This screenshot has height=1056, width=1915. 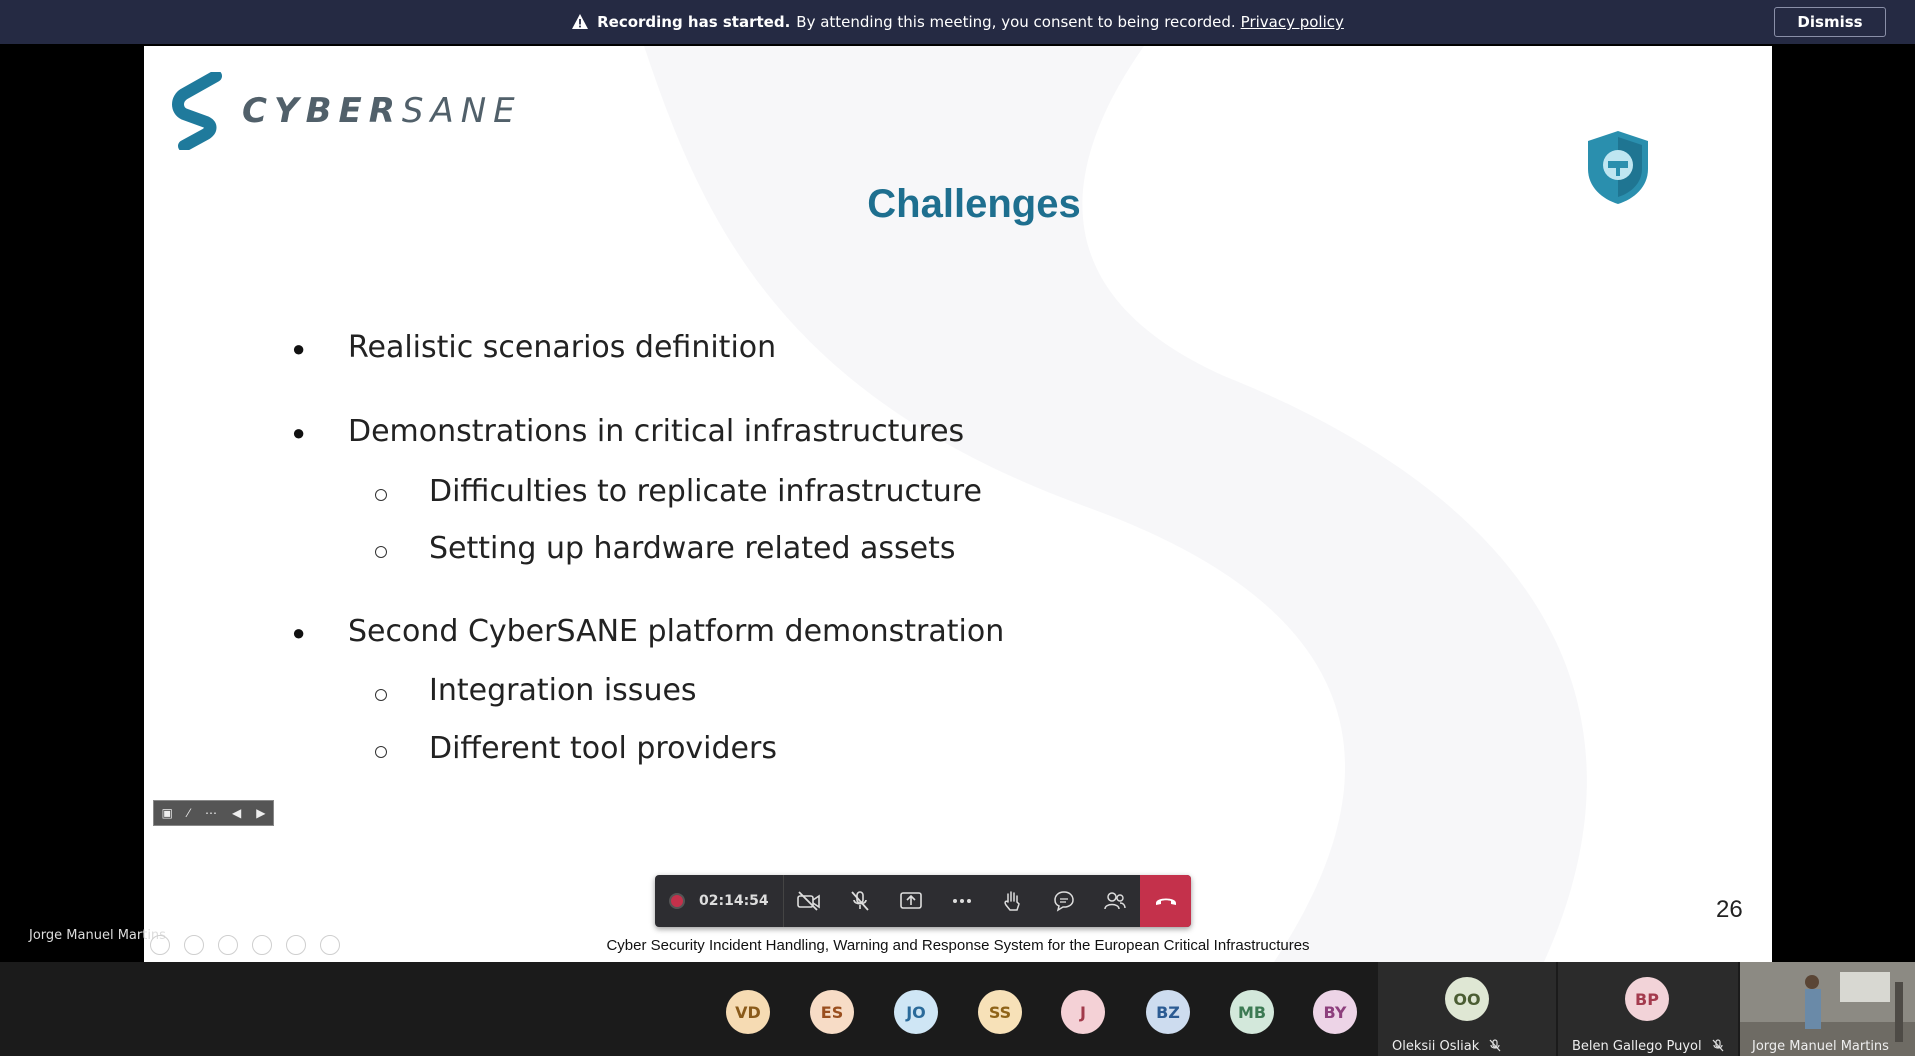 I want to click on raise-hand-button, so click(x=1012, y=901).